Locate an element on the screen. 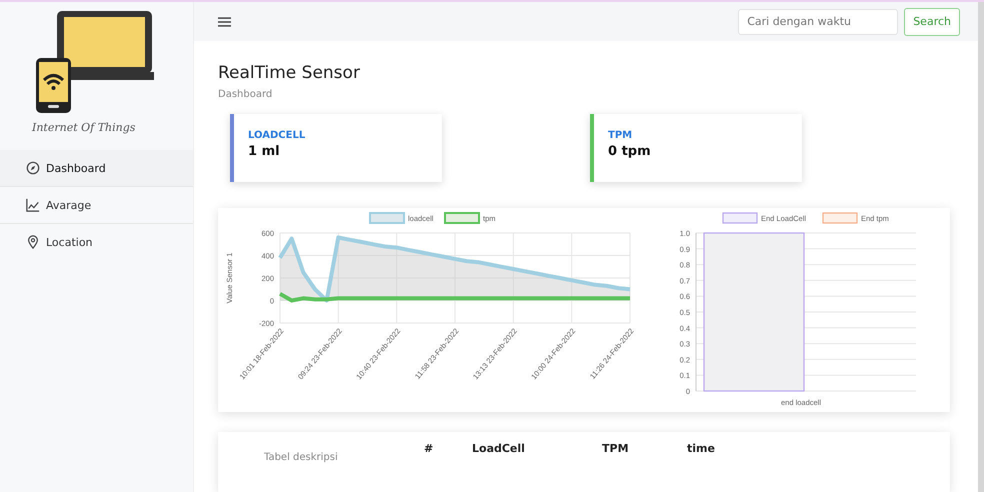 The height and width of the screenshot is (492, 984). search-field: Cari dengan waktu is located at coordinates (818, 21).